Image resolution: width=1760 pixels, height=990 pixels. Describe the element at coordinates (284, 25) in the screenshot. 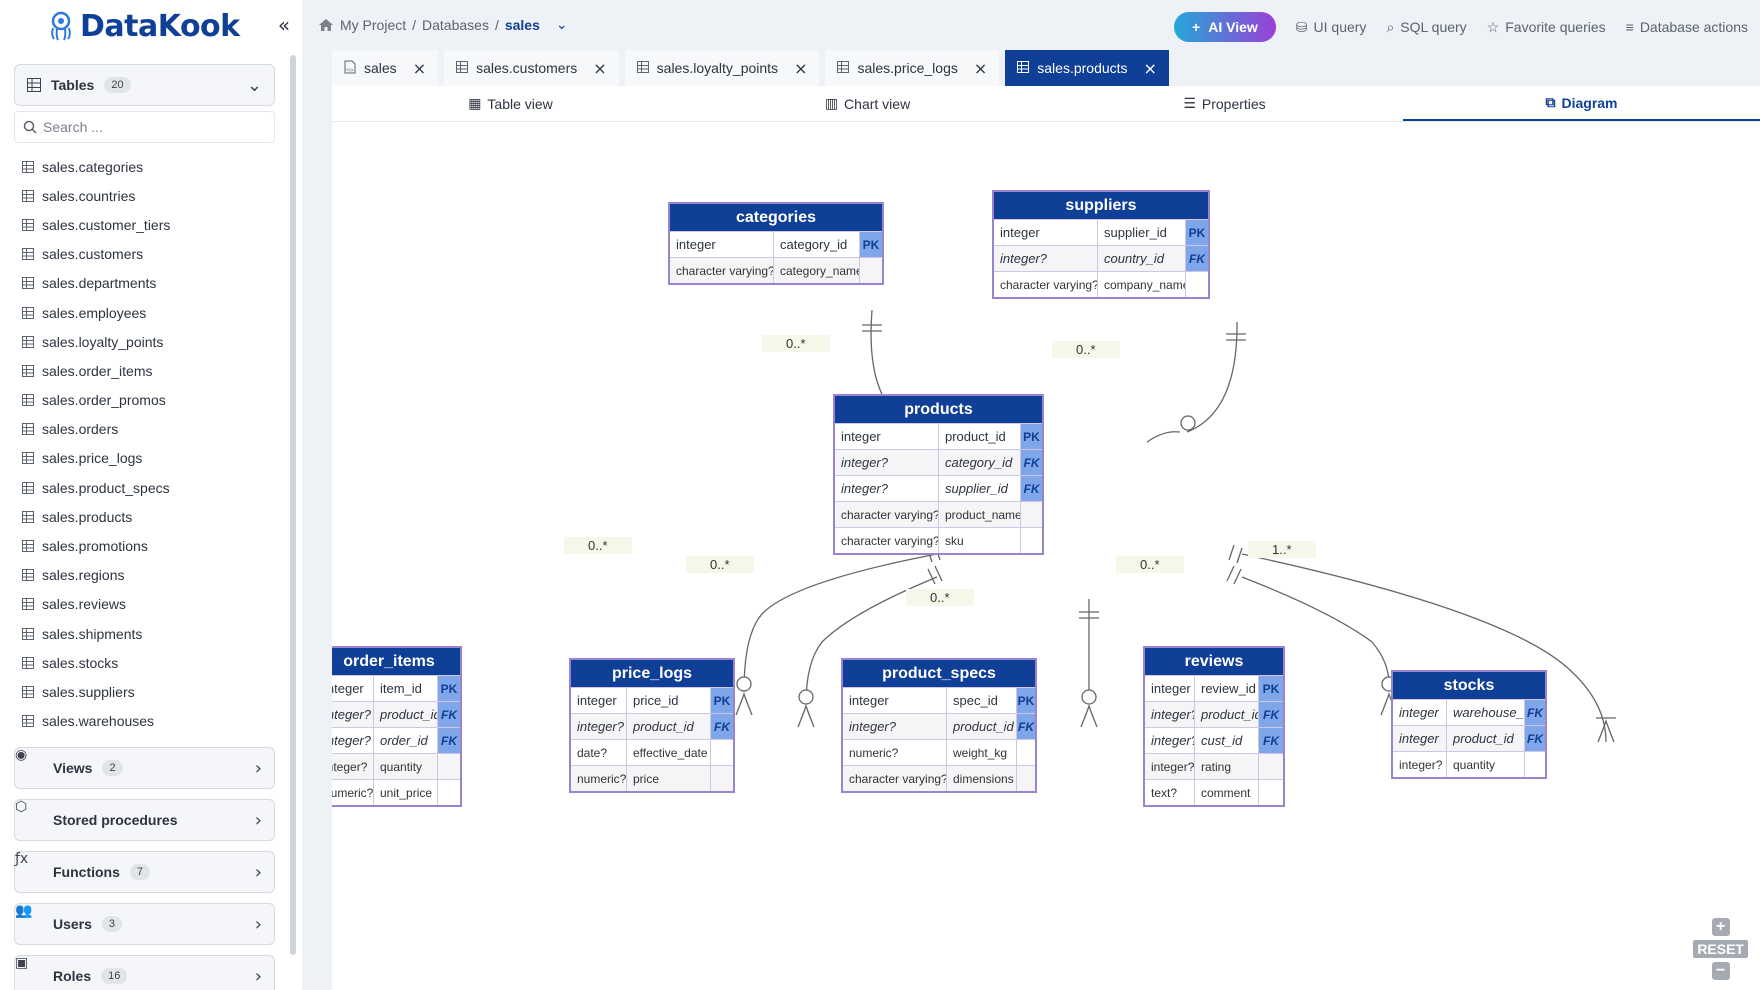

I see `collapse-sidebar-icon: «` at that location.